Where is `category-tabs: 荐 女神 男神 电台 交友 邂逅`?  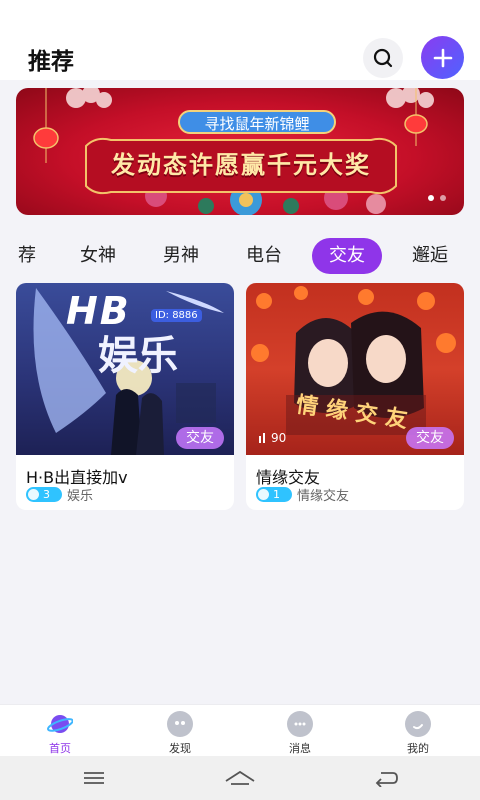 category-tabs: 荐 女神 男神 电台 交友 邂逅 is located at coordinates (240, 256).